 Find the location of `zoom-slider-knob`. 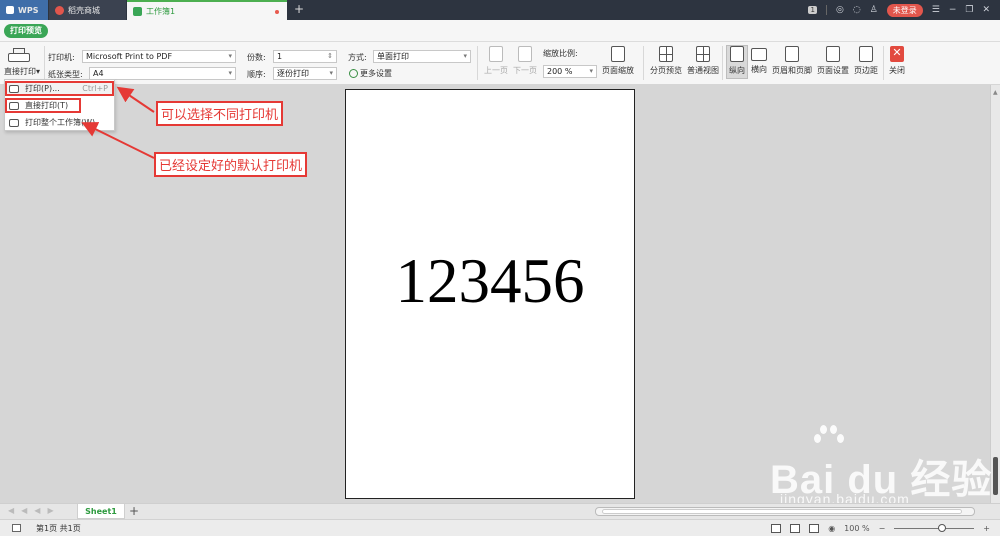

zoom-slider-knob is located at coordinates (942, 528).